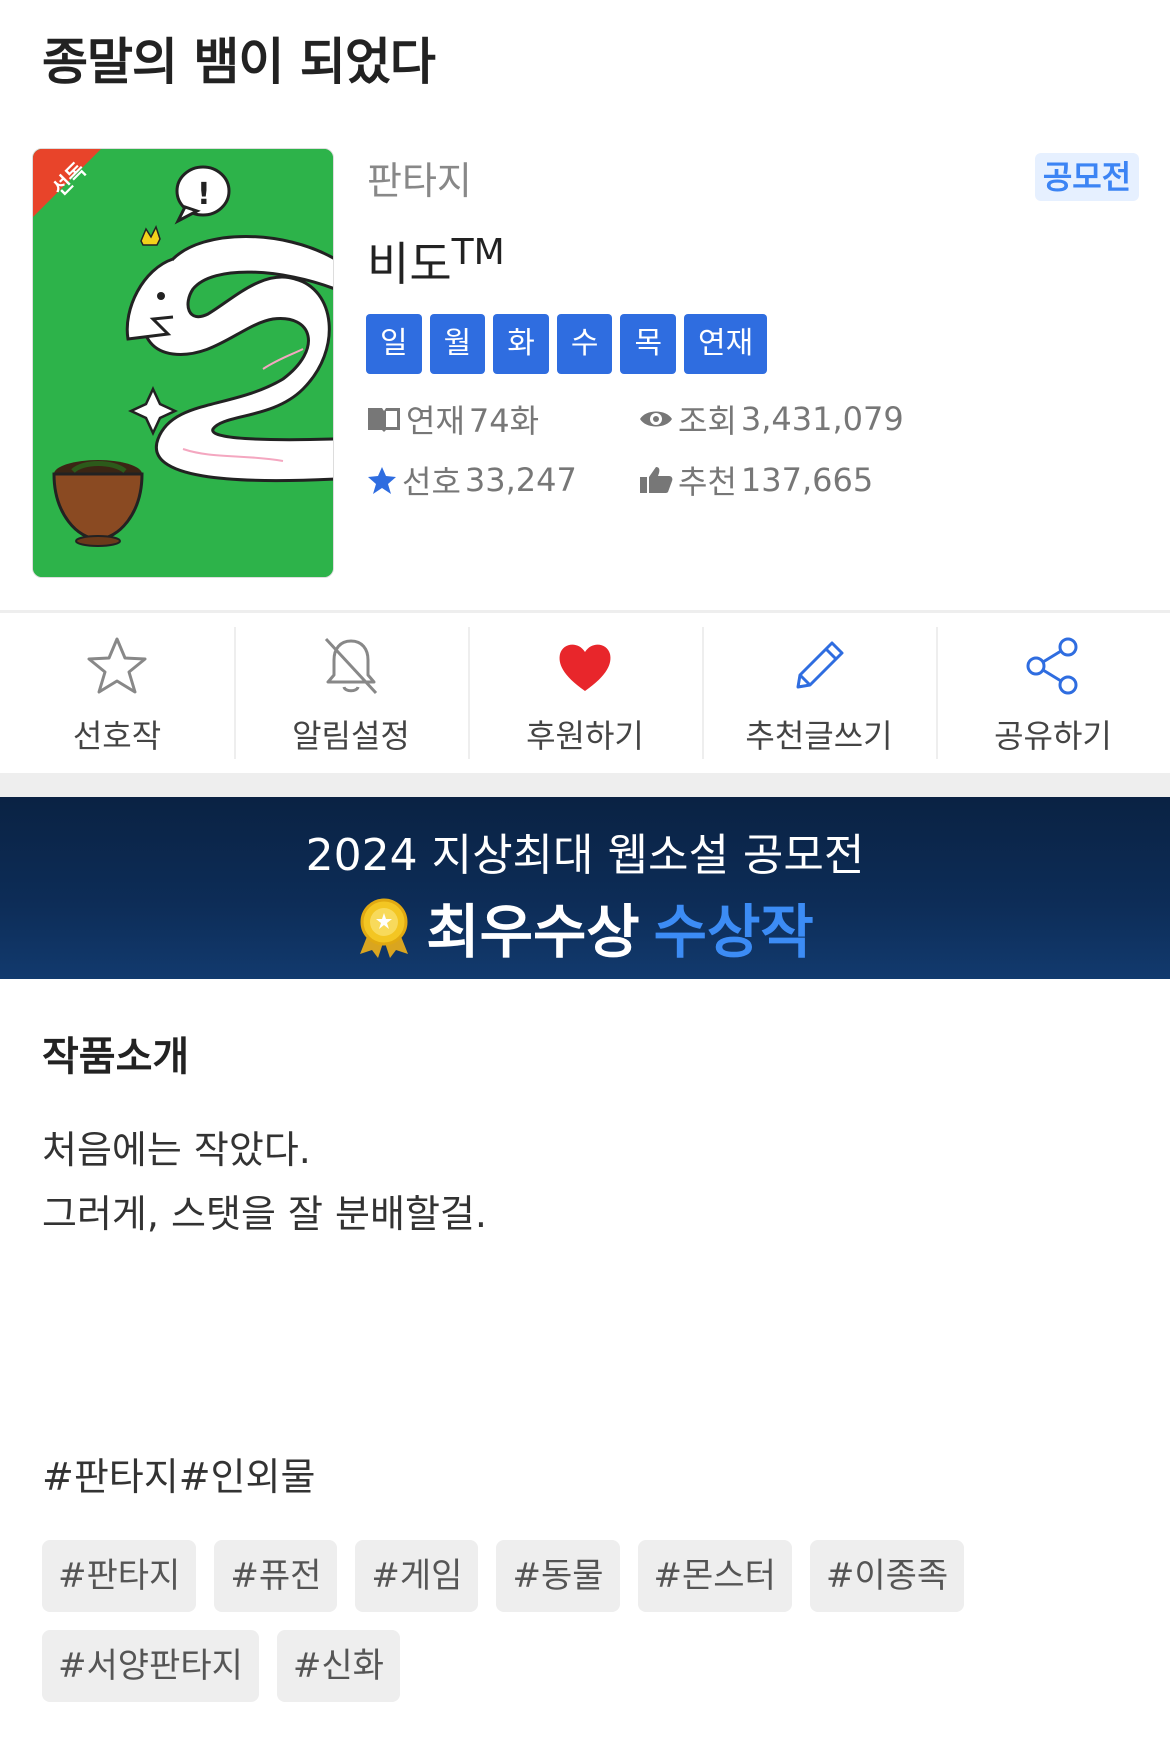  Describe the element at coordinates (117, 665) in the screenshot. I see `star-outline-icon` at that location.